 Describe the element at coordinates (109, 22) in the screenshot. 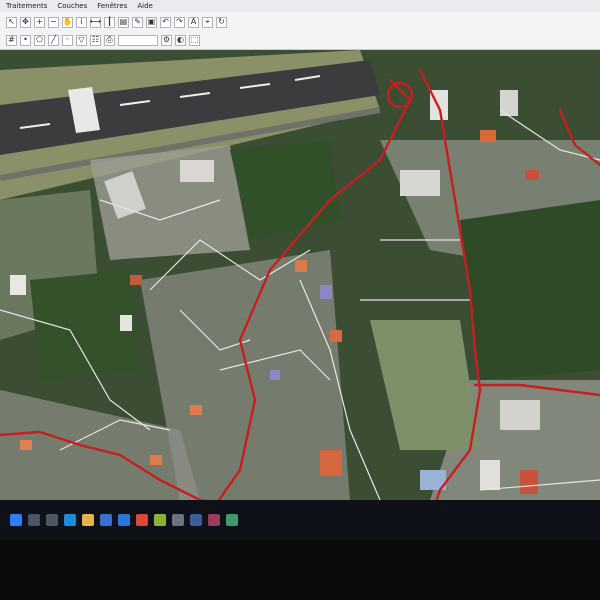

I see `ruler-icon: ┃` at that location.